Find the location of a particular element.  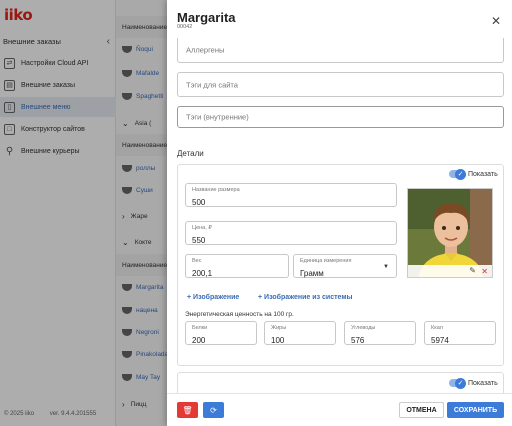

carbs-value: 576 is located at coordinates (358, 340).